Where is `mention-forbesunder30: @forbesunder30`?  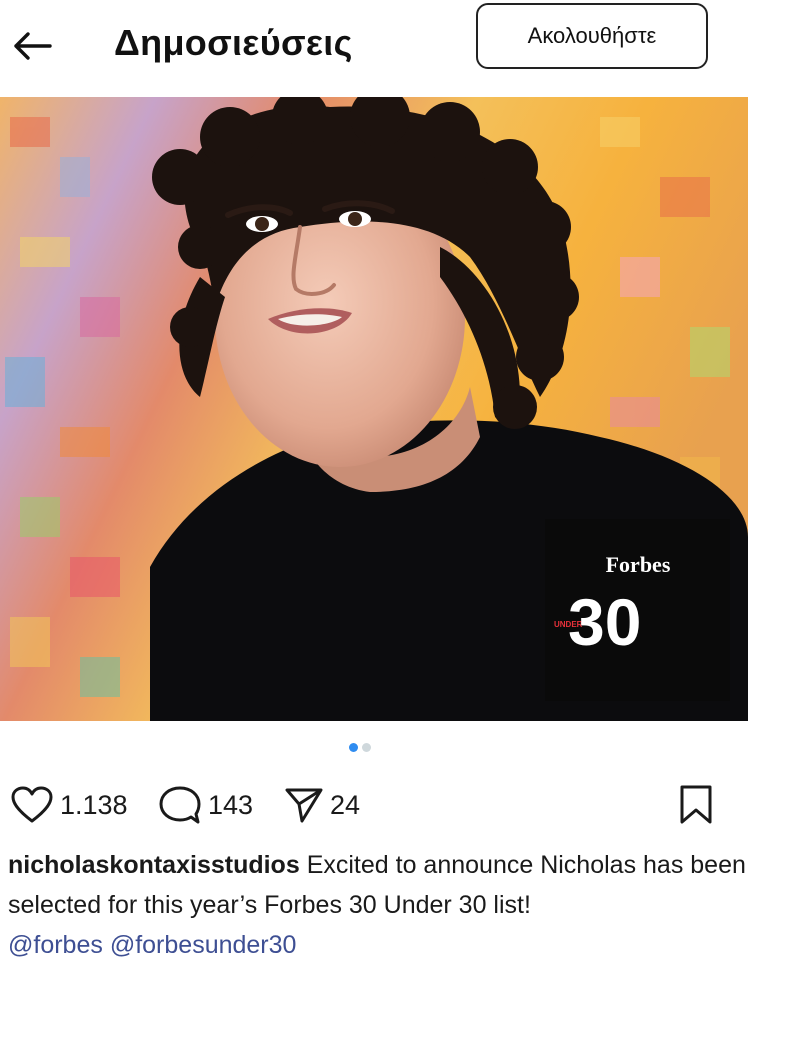
mention-forbesunder30: @forbesunder30 is located at coordinates (203, 945).